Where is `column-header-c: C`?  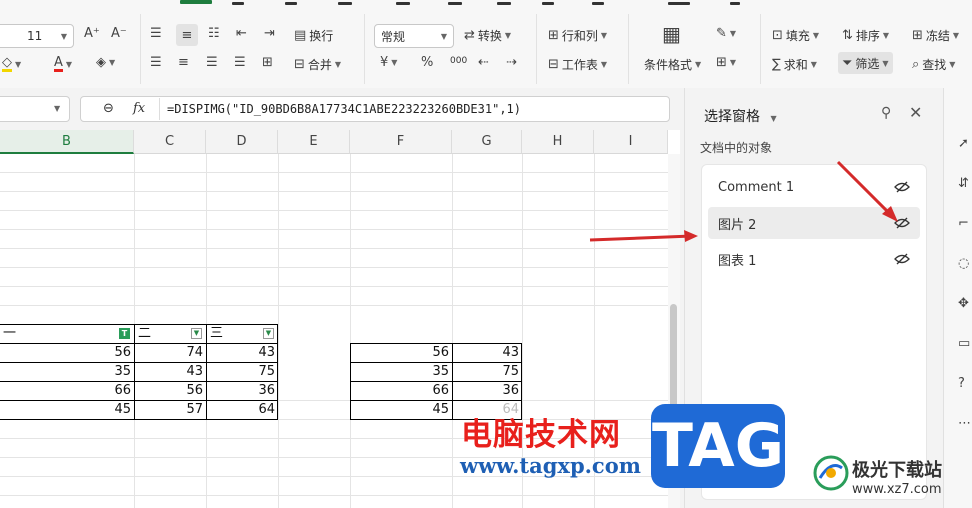
column-header-c: C is located at coordinates (170, 142).